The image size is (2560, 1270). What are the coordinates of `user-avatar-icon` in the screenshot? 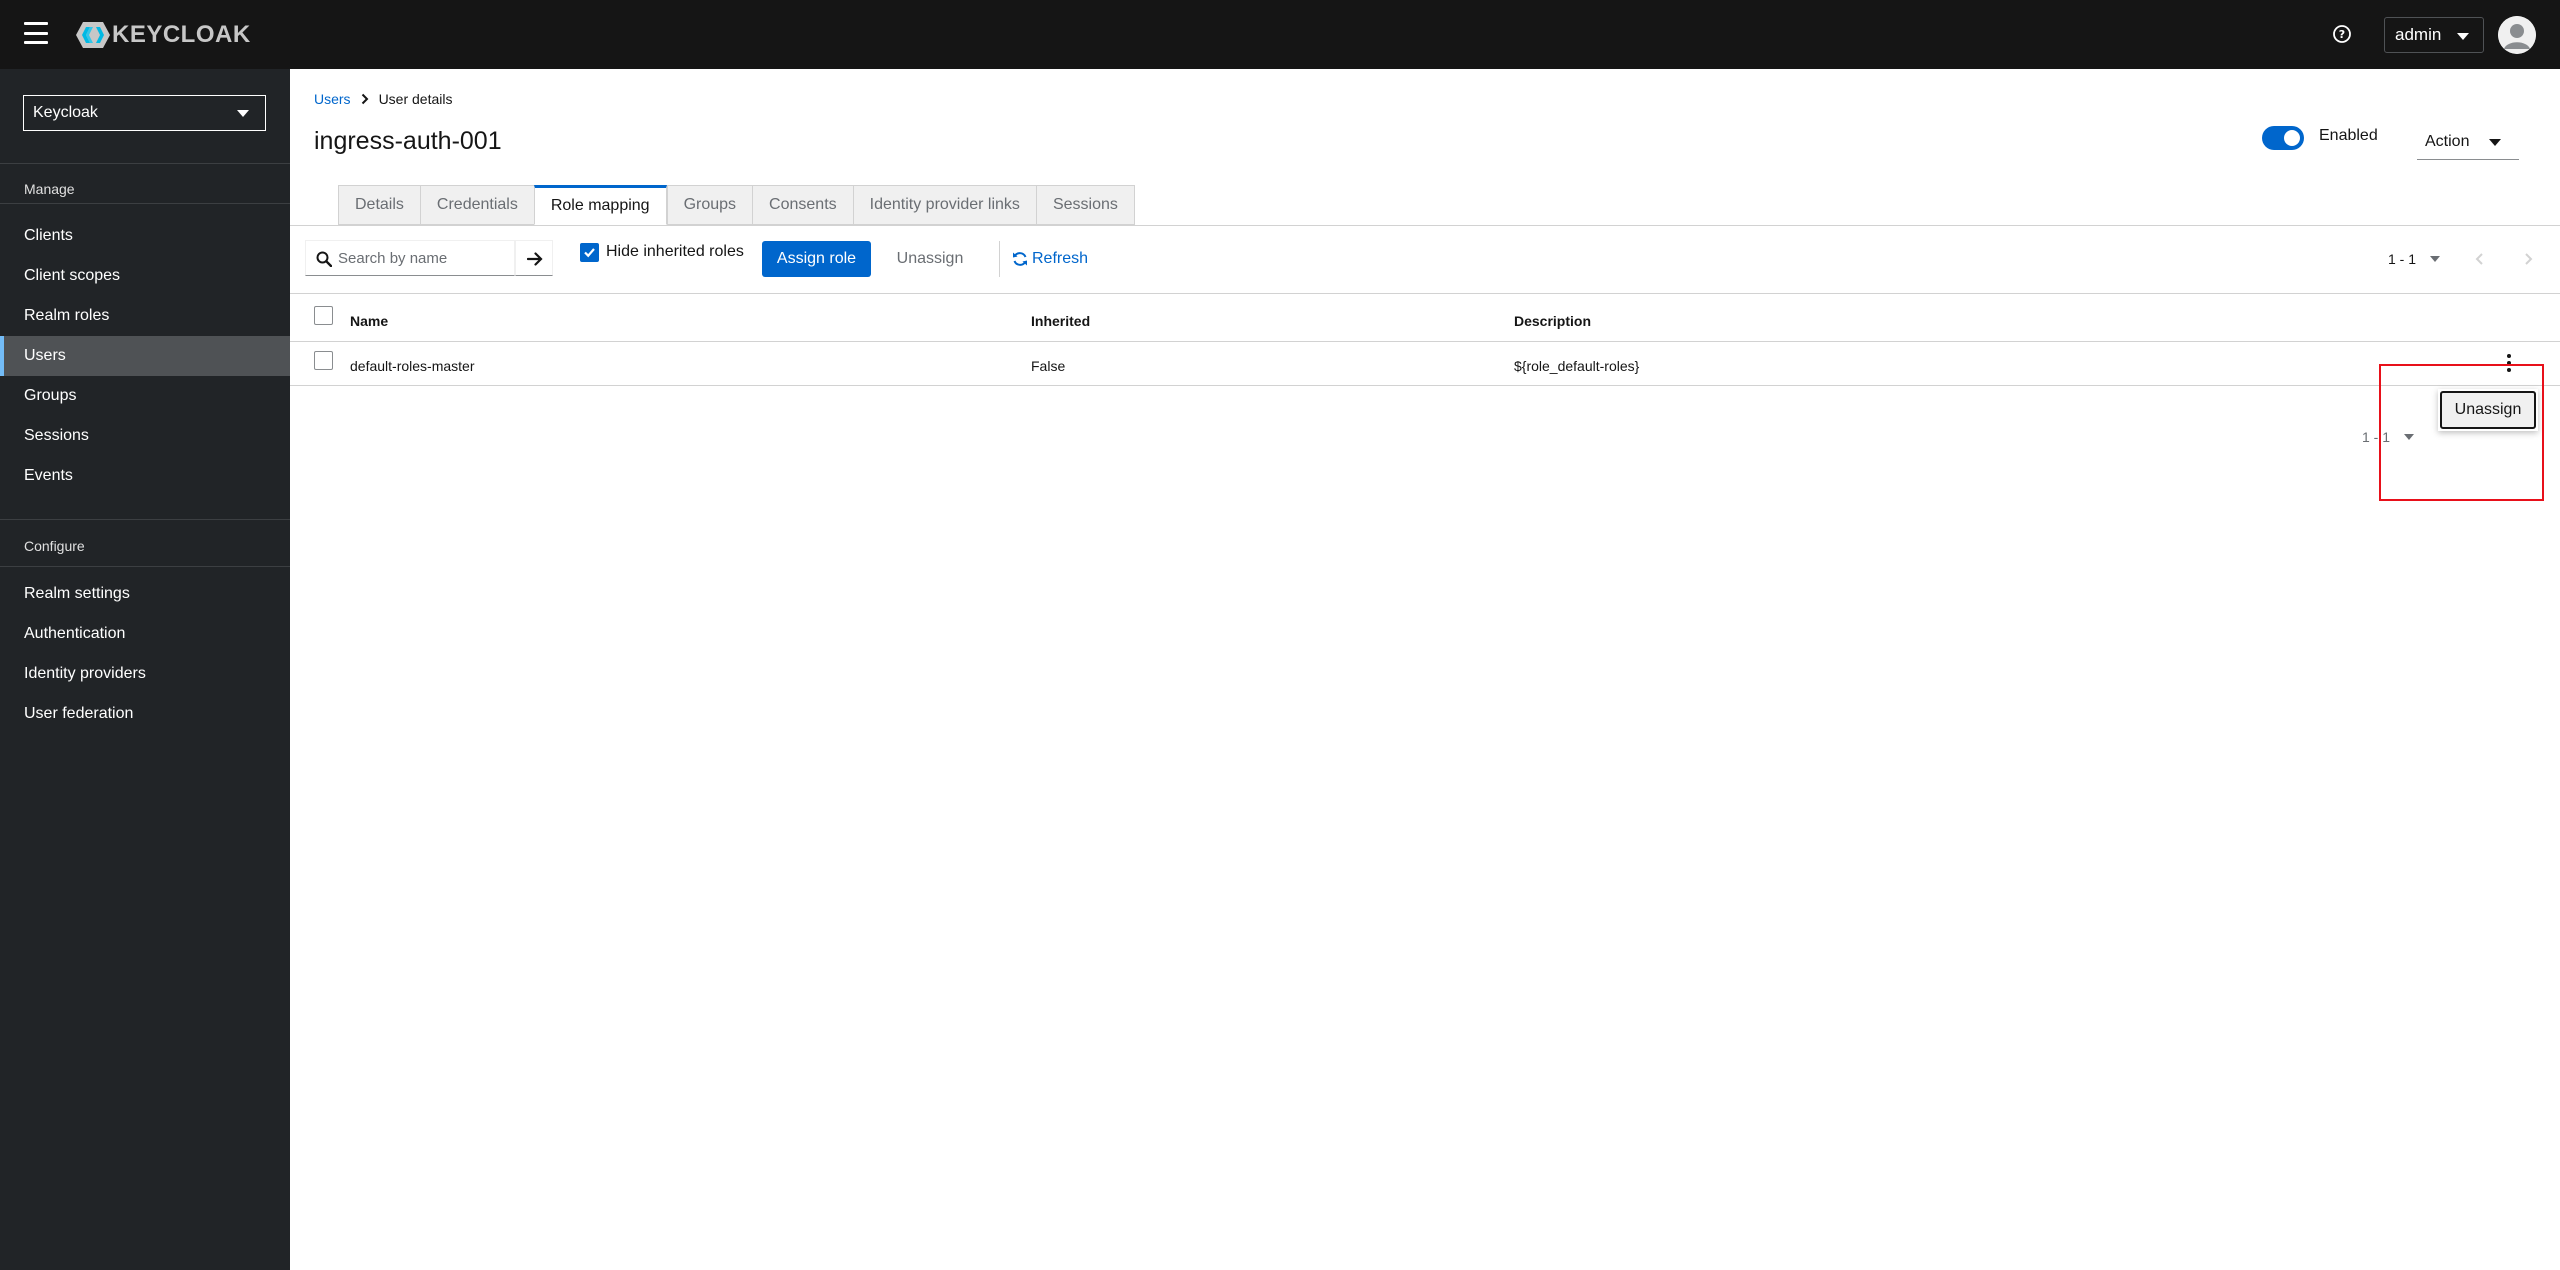 It's located at (2517, 35).